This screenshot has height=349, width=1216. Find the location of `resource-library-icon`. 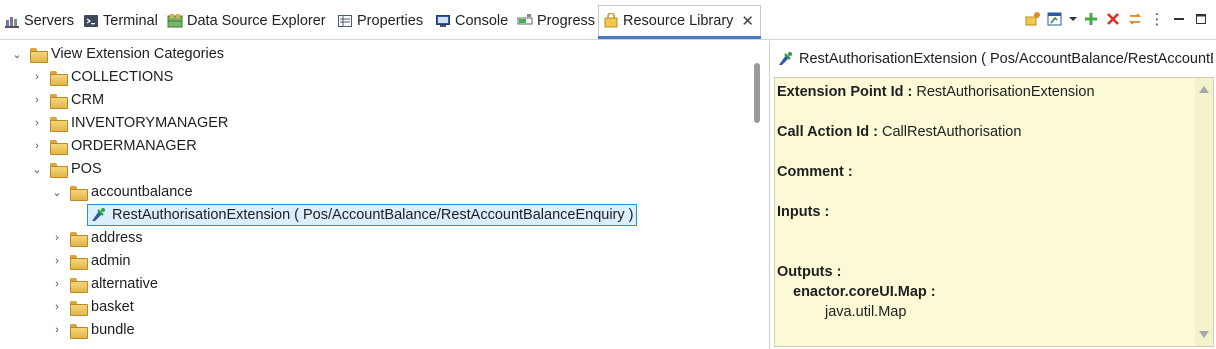

resource-library-icon is located at coordinates (611, 20).